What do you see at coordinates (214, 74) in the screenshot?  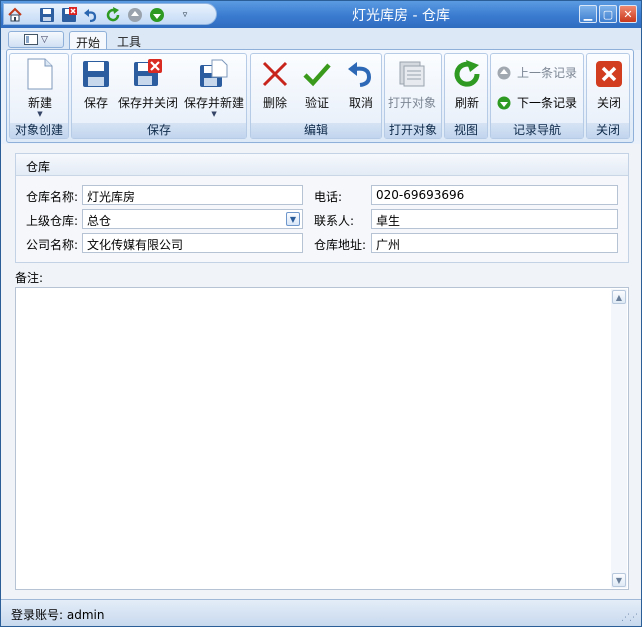 I see `save-new-icon` at bounding box center [214, 74].